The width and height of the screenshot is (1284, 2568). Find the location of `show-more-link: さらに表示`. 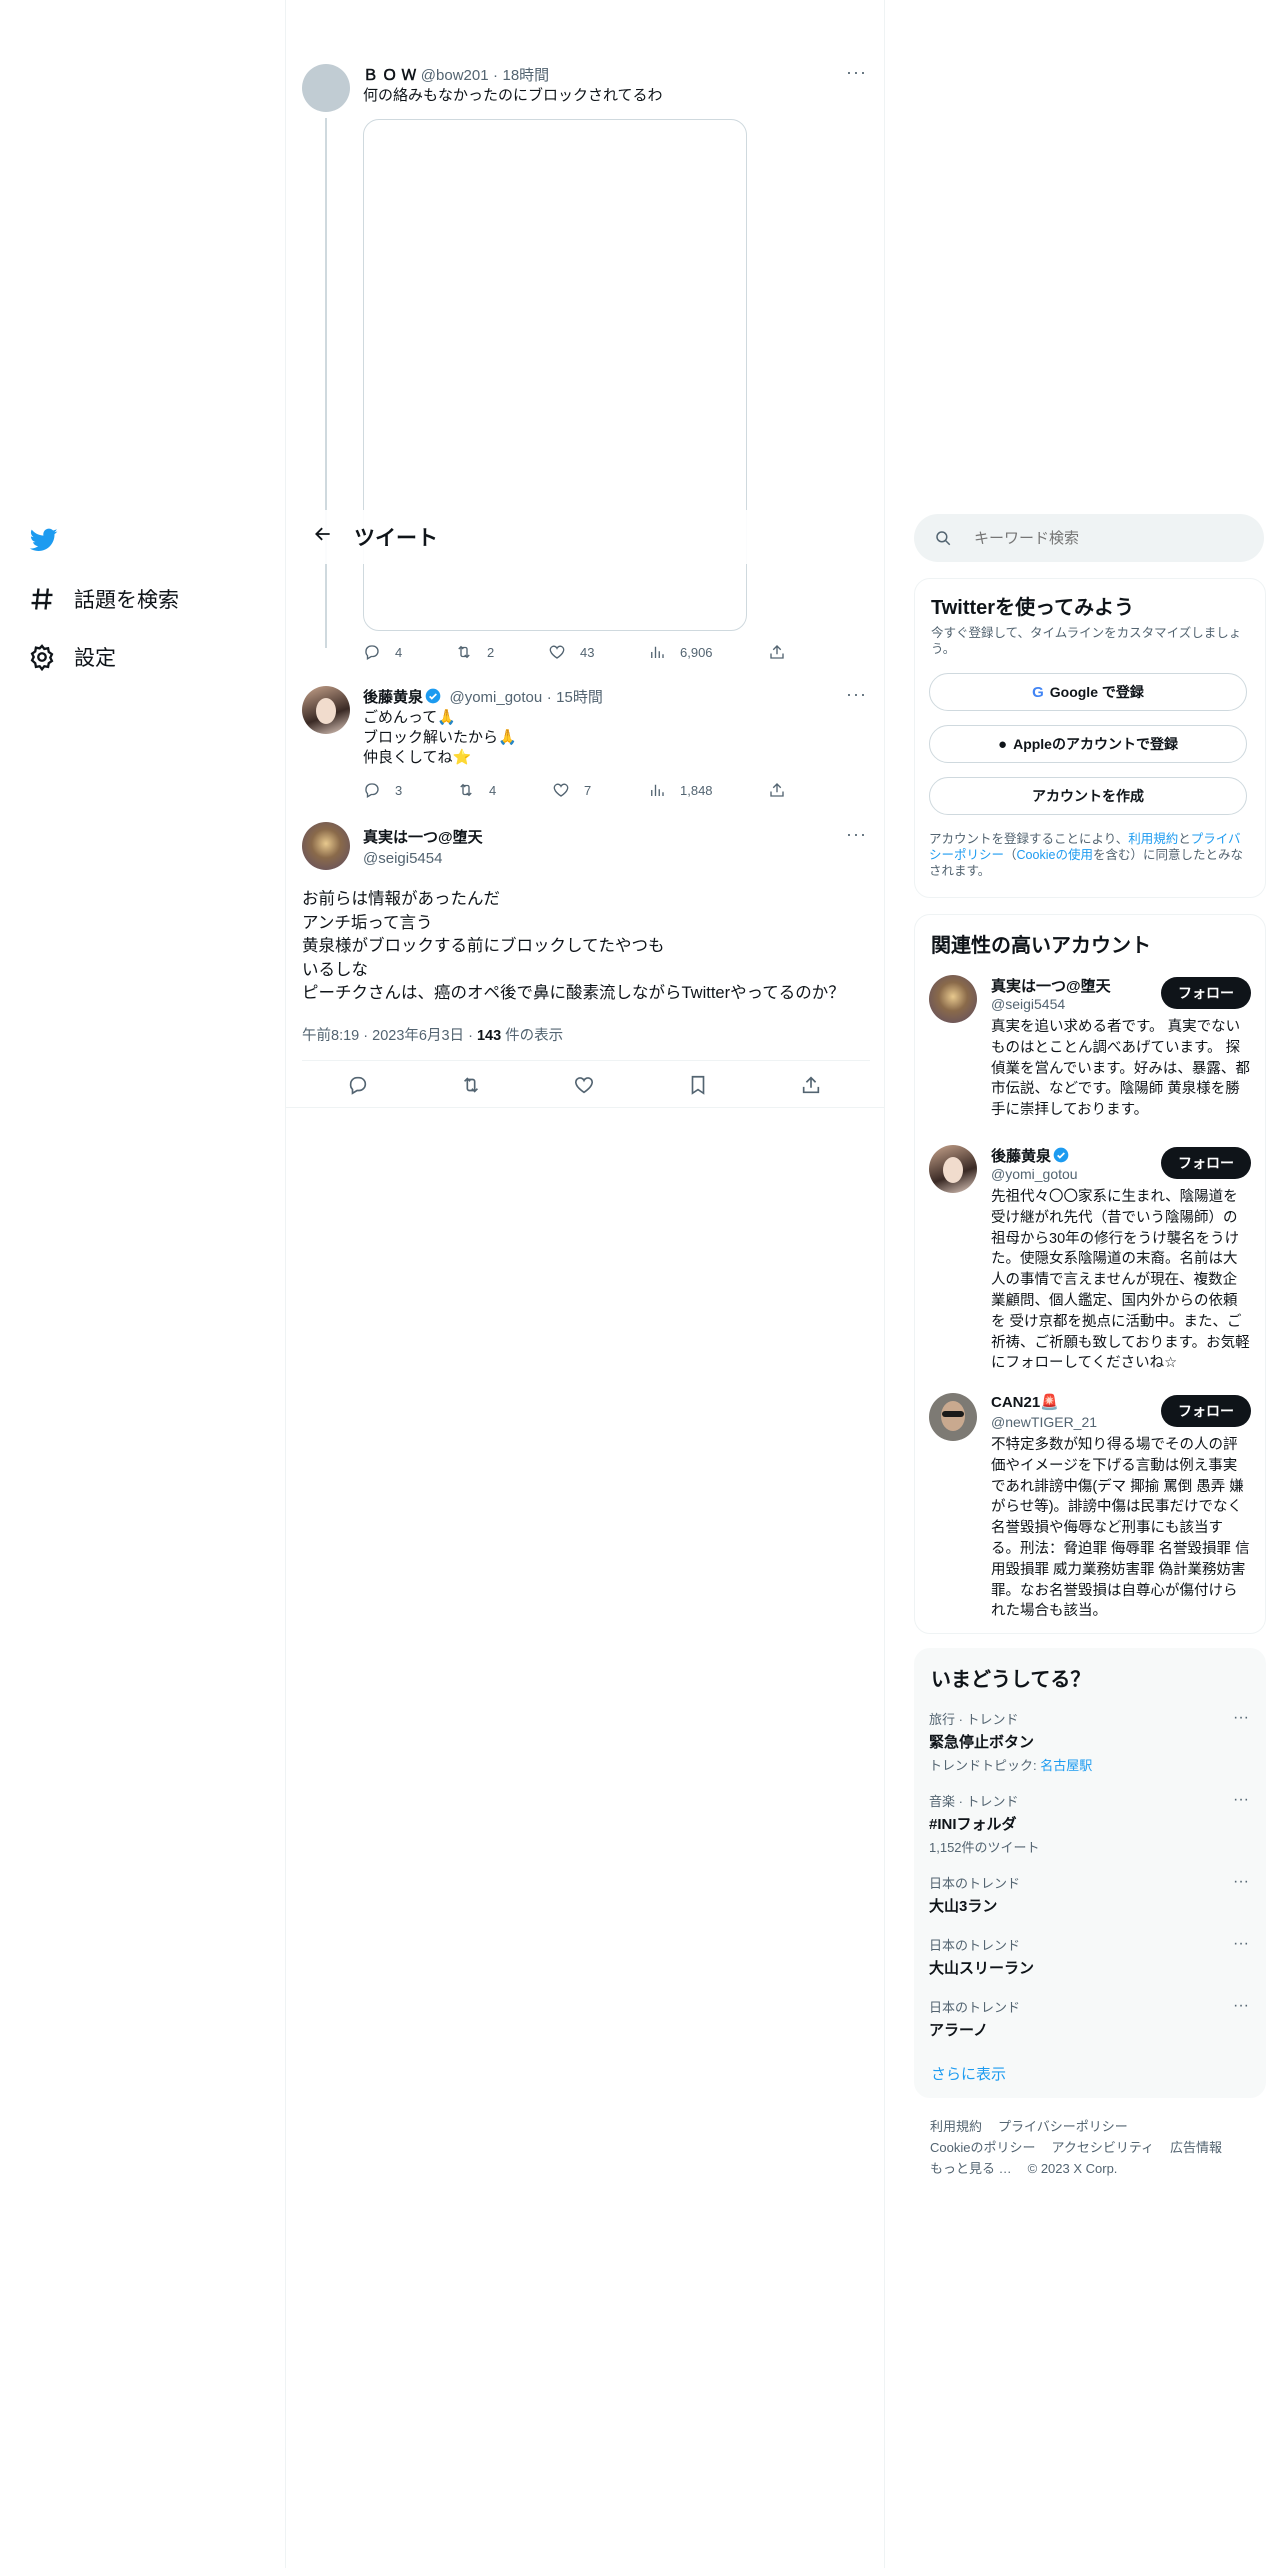

show-more-link: さらに表示 is located at coordinates (968, 2073).